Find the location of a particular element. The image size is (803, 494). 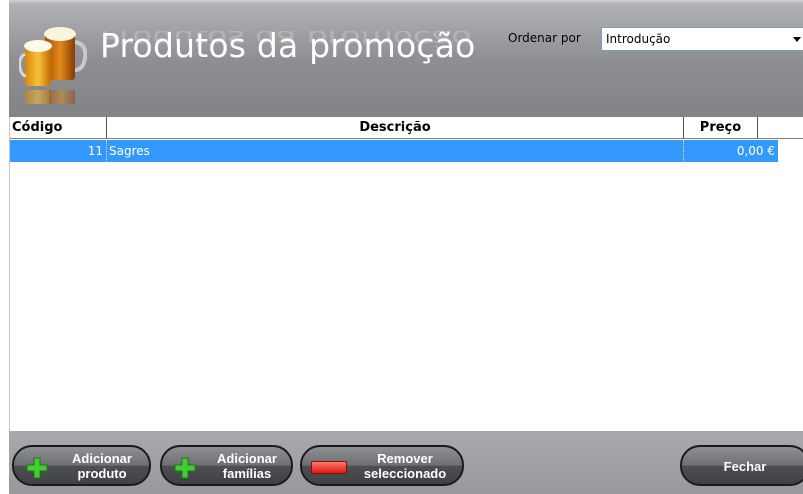

column-header-price: Preço is located at coordinates (721, 127).